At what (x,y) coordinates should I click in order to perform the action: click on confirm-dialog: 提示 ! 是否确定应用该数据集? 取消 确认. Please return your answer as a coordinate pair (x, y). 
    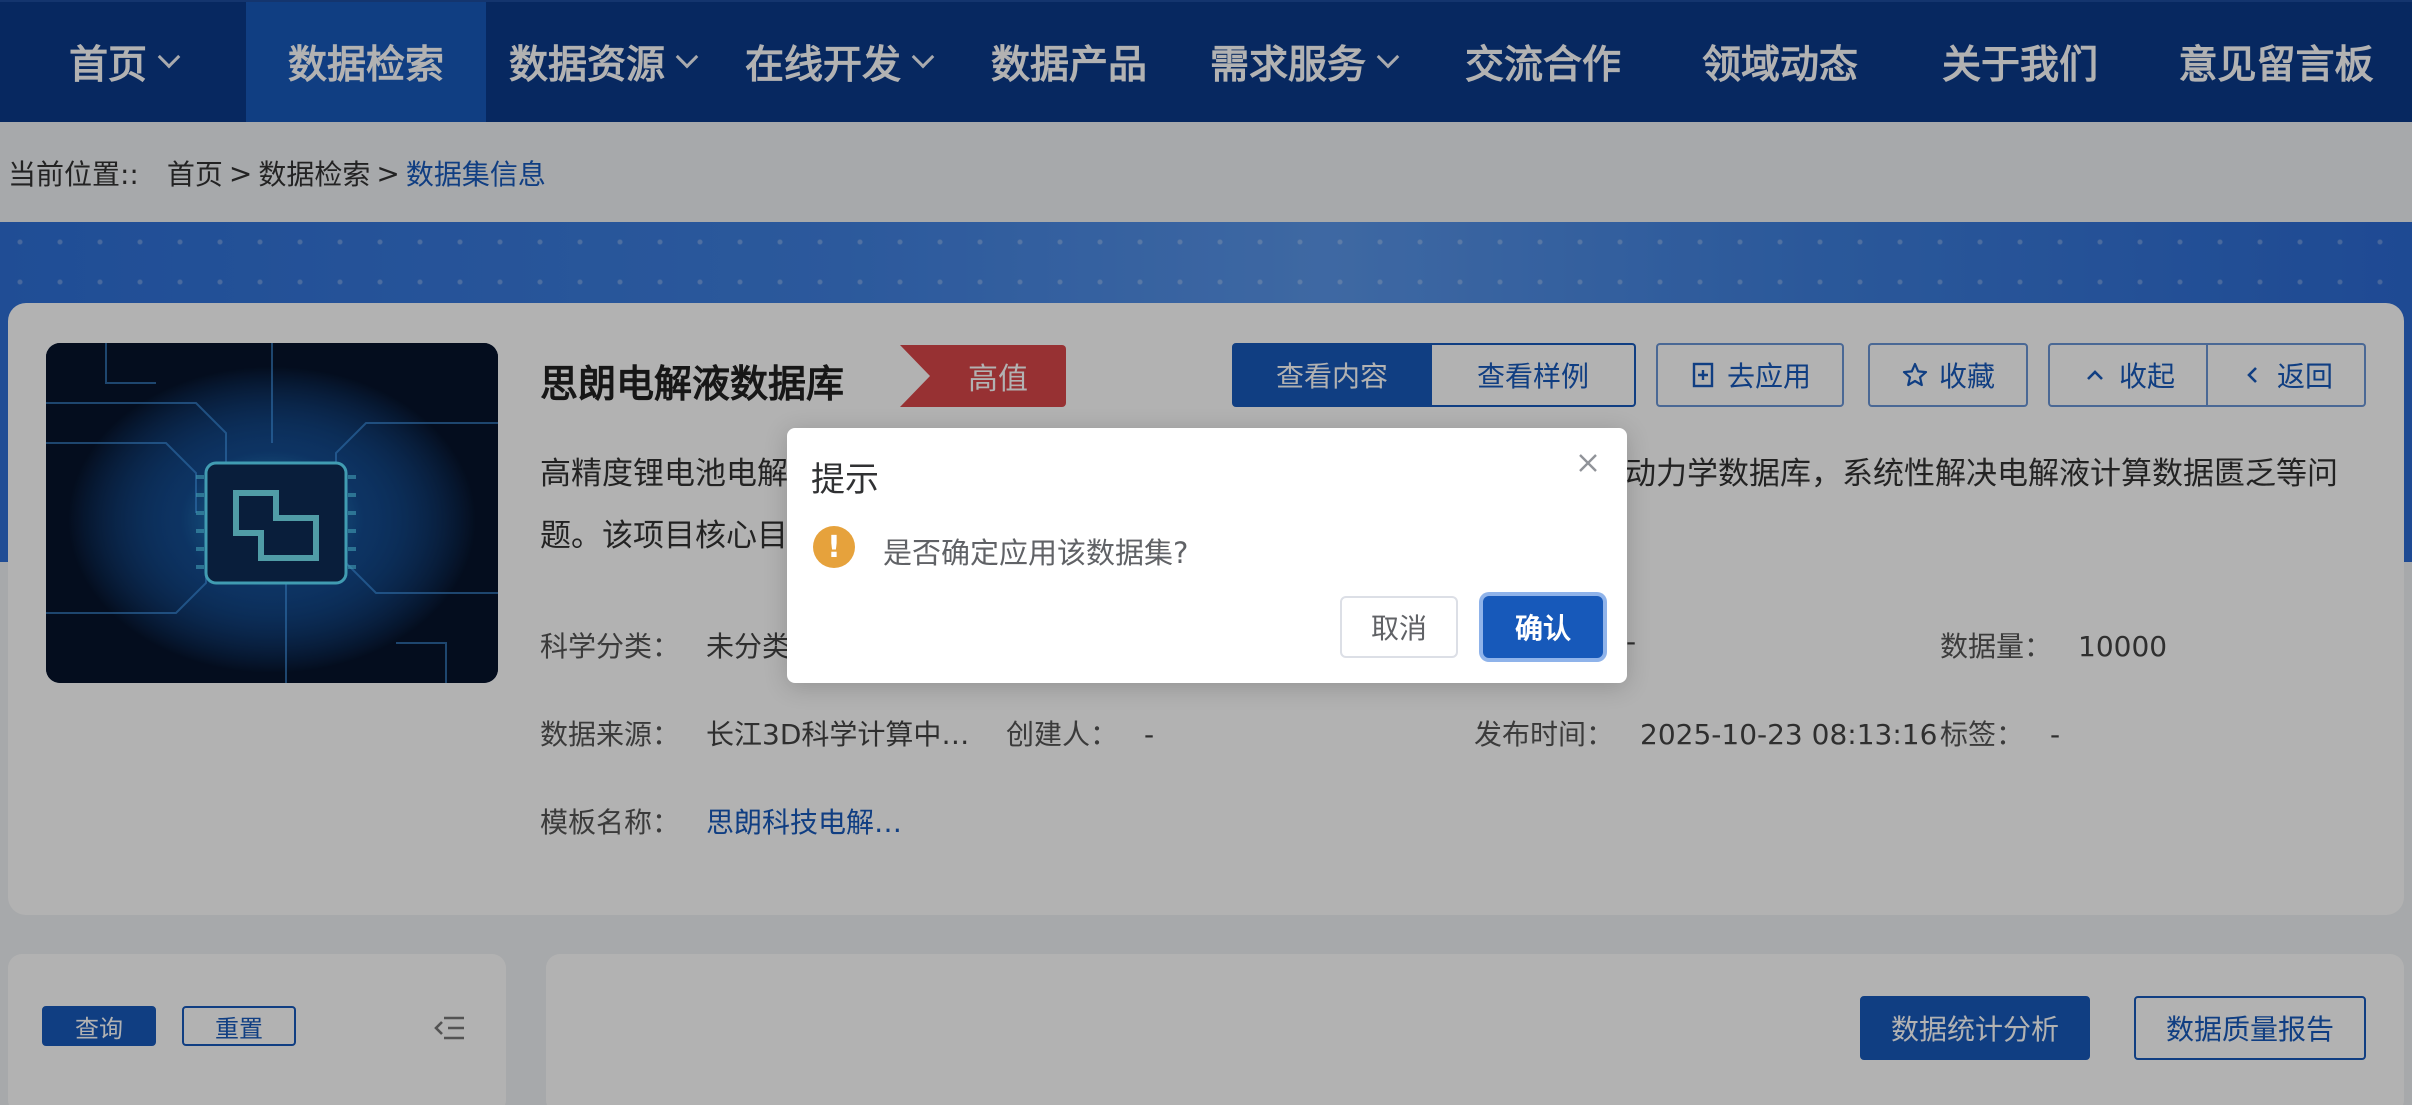
    Looking at the image, I should click on (1207, 555).